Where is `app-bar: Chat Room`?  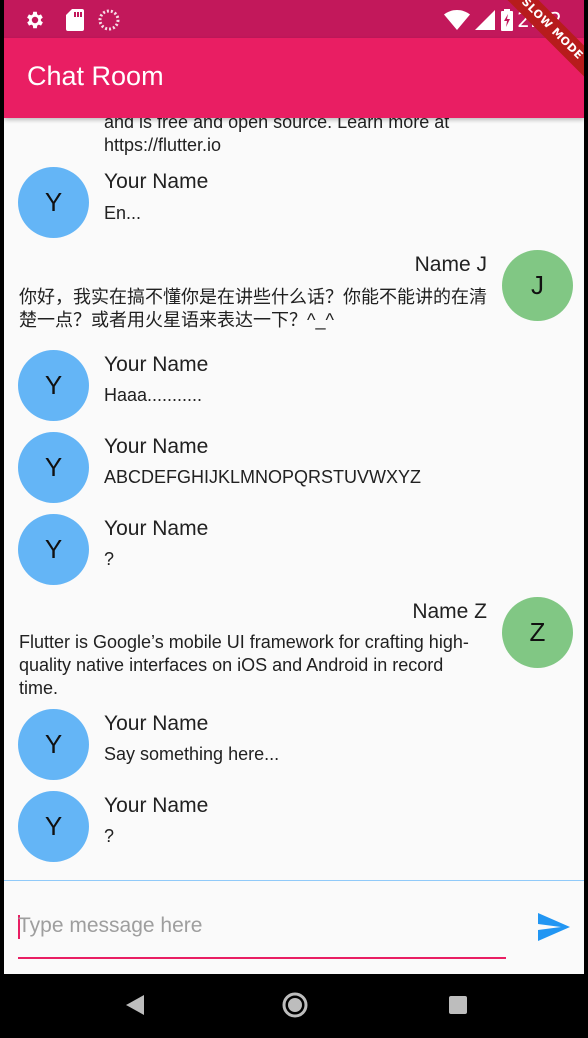 app-bar: Chat Room is located at coordinates (294, 78).